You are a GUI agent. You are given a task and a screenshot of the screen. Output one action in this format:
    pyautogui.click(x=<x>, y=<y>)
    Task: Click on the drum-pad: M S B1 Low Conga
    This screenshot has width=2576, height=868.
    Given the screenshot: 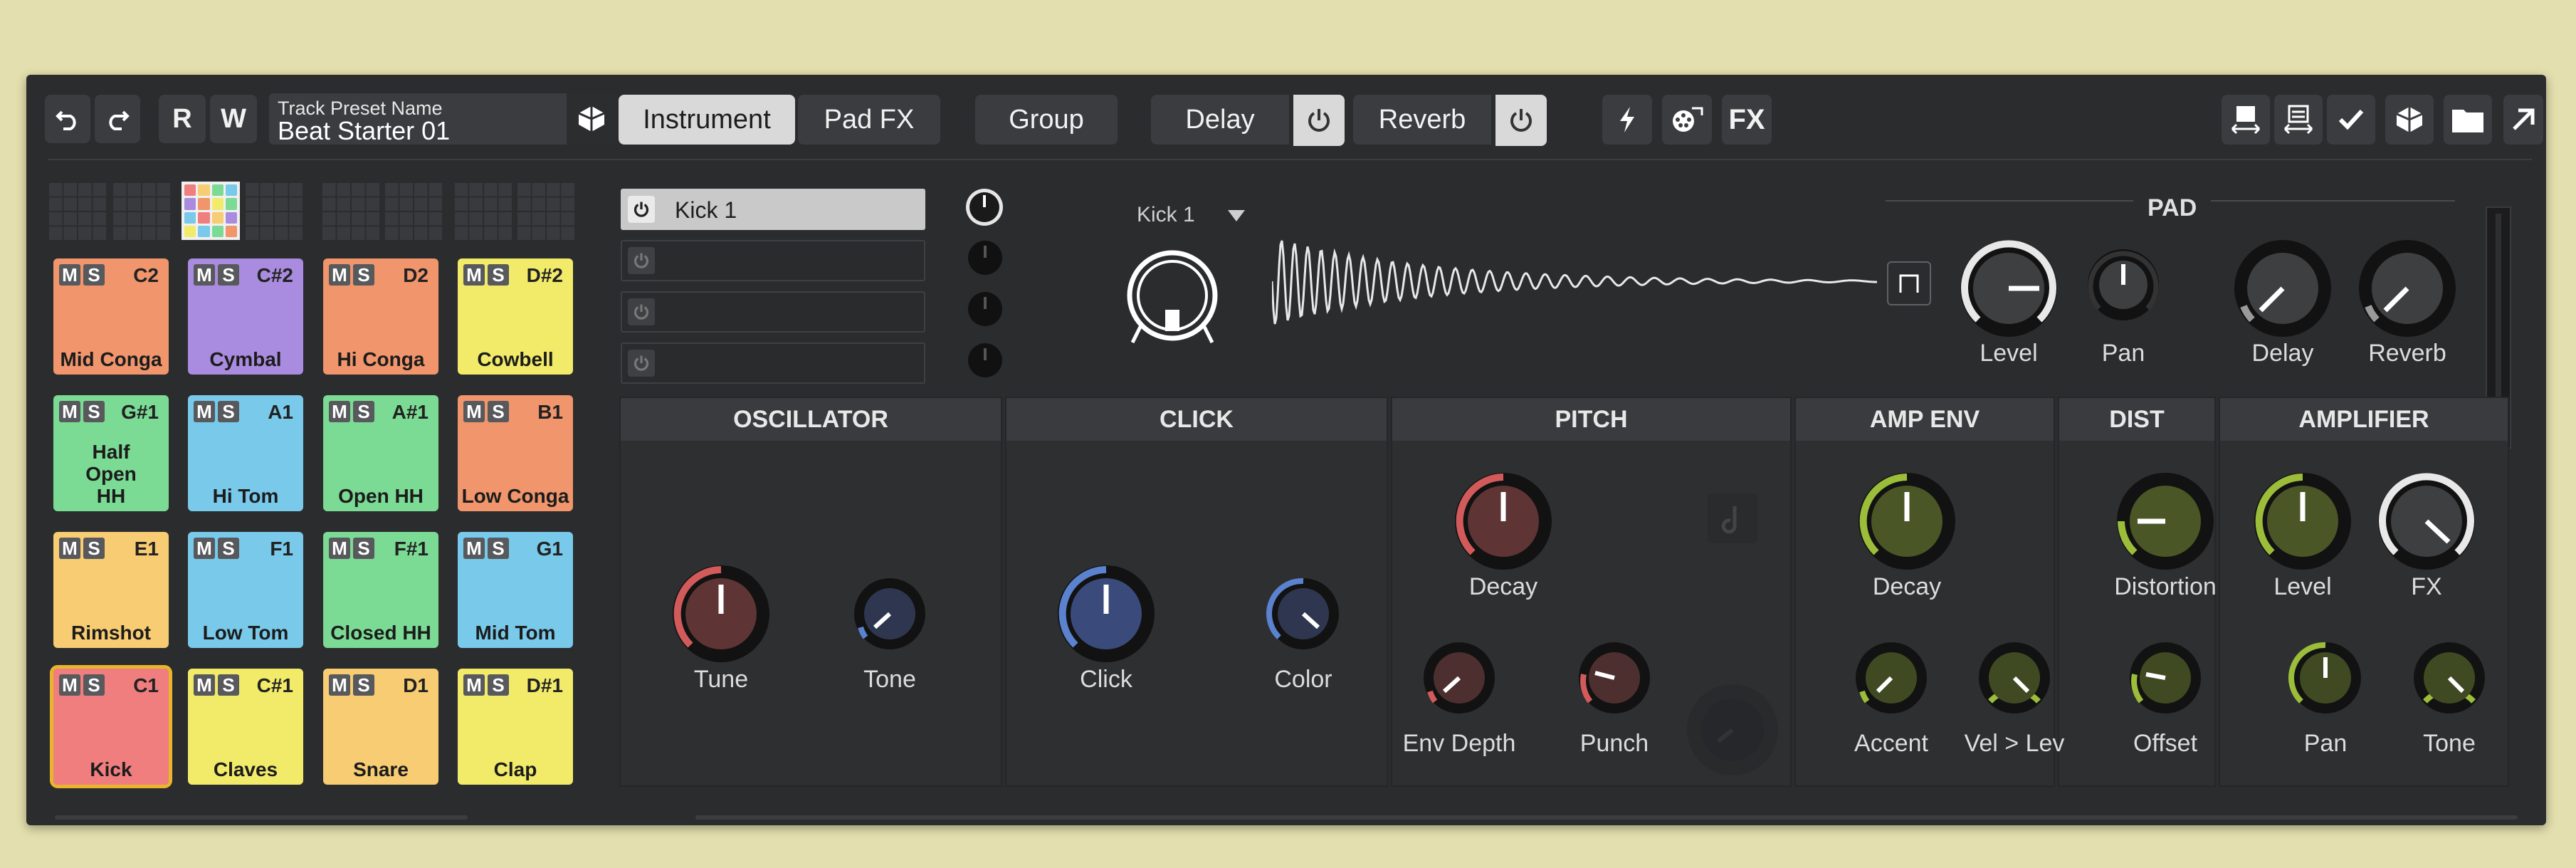 What is the action you would take?
    pyautogui.click(x=515, y=453)
    